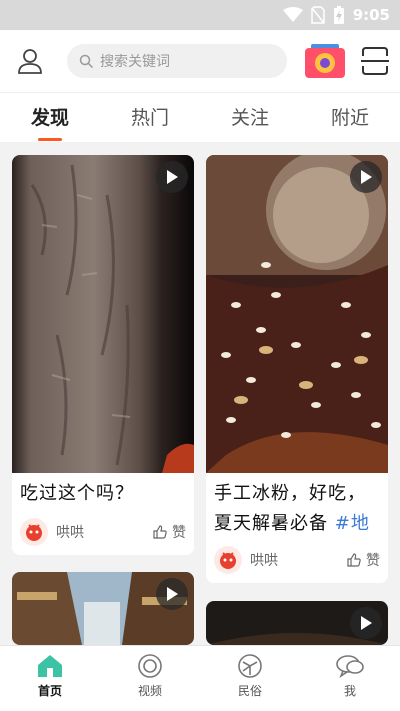 The width and height of the screenshot is (400, 711). I want to click on search-input: 搜索关键词, so click(177, 61).